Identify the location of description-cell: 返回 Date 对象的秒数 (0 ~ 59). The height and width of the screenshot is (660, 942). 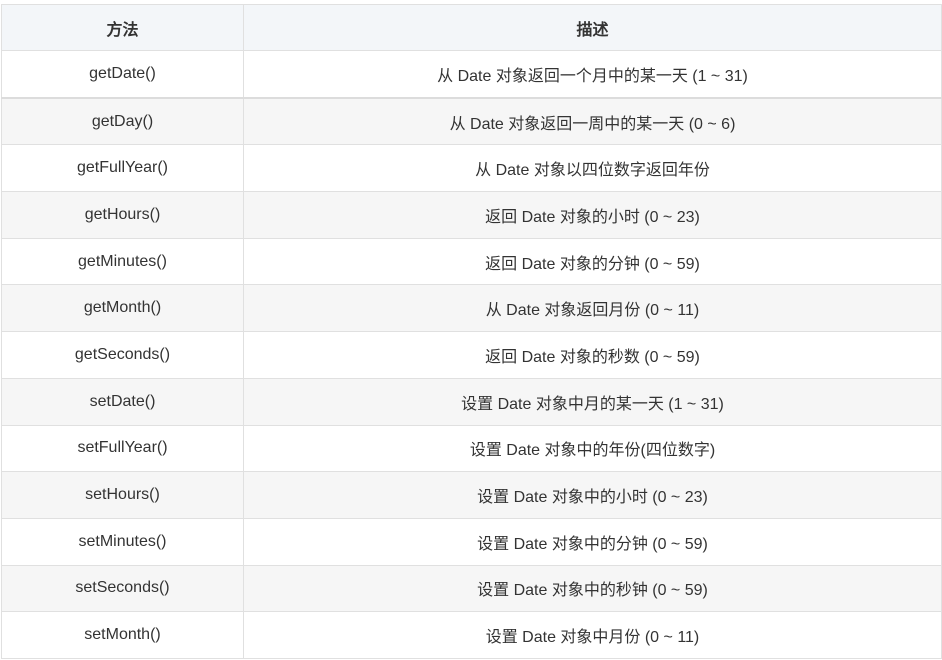
(592, 355).